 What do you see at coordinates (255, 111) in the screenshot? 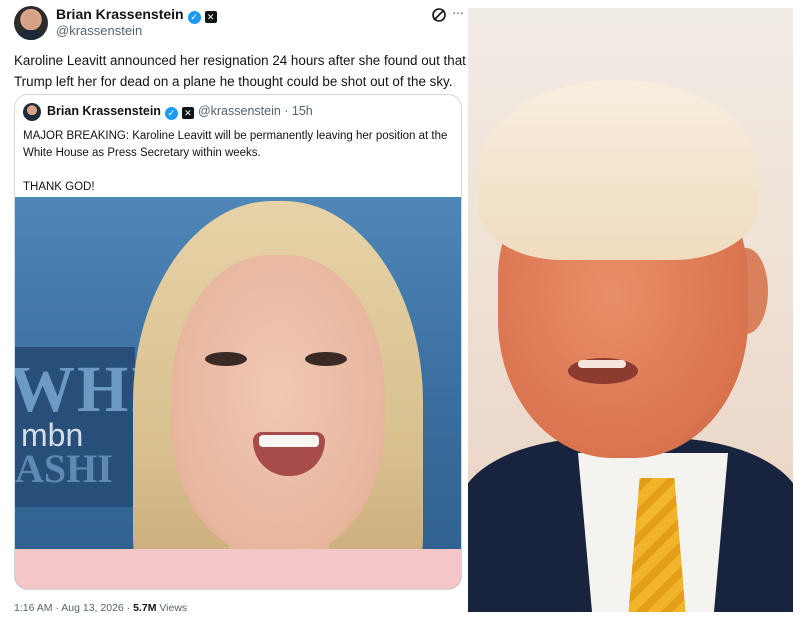
I see `quoted-handle-time: @krassenstein · 15h` at bounding box center [255, 111].